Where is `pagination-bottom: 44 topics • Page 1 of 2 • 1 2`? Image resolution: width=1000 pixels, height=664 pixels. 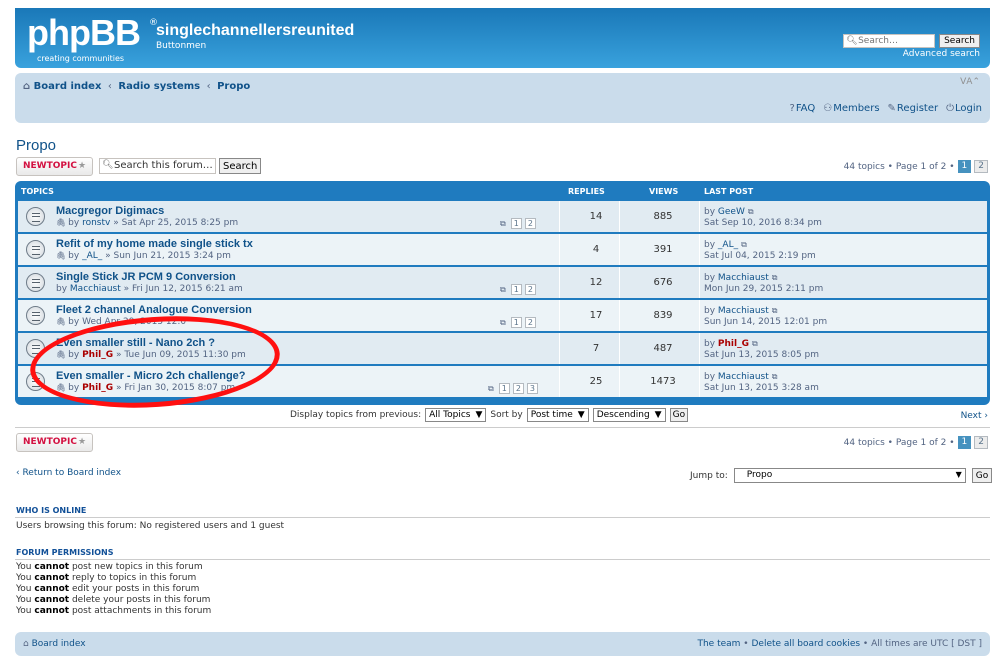 pagination-bottom: 44 topics • Page 1 of 2 • 1 2 is located at coordinates (916, 442).